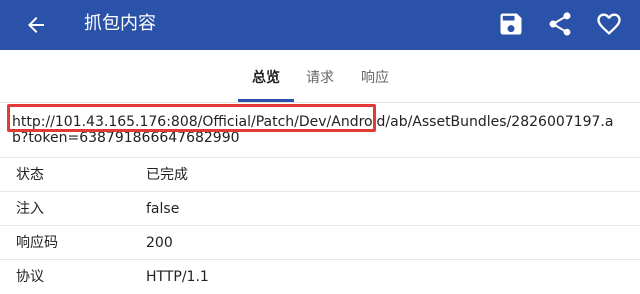  I want to click on share-icon, so click(560, 24).